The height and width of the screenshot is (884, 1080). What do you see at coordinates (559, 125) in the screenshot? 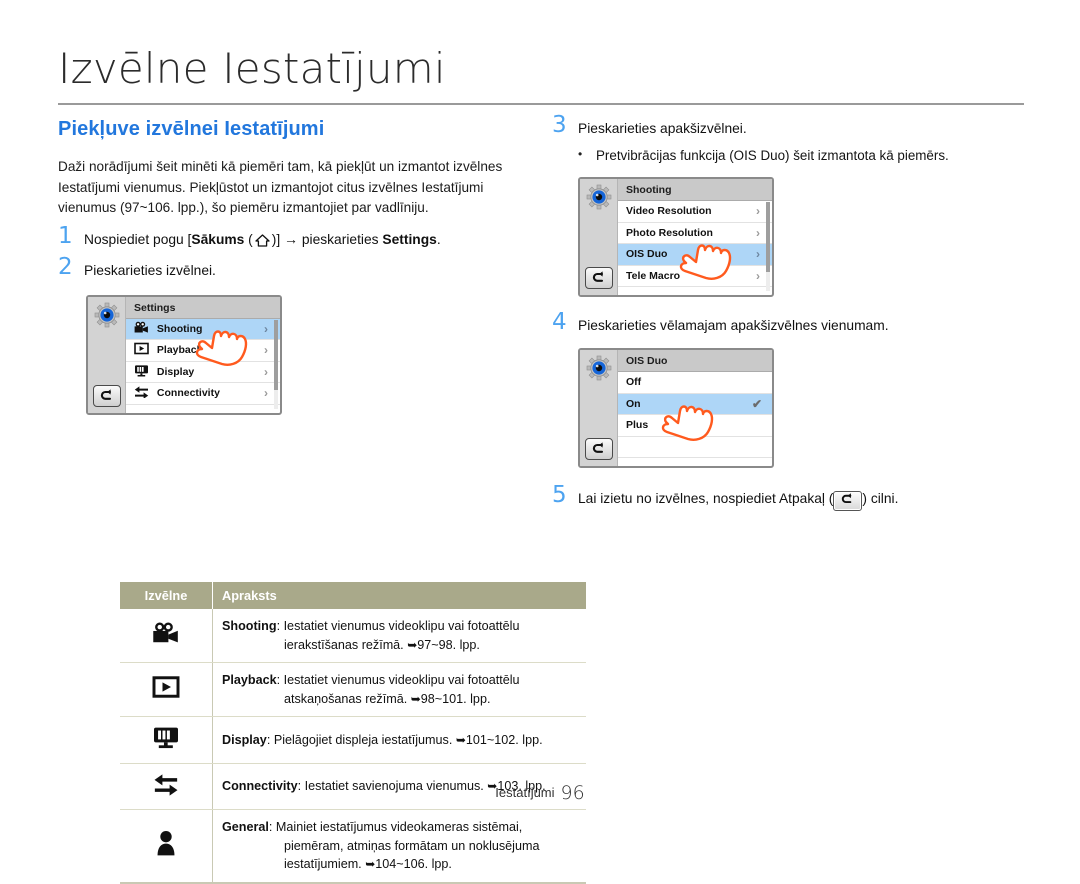
I see `step-3-number: 3` at bounding box center [559, 125].